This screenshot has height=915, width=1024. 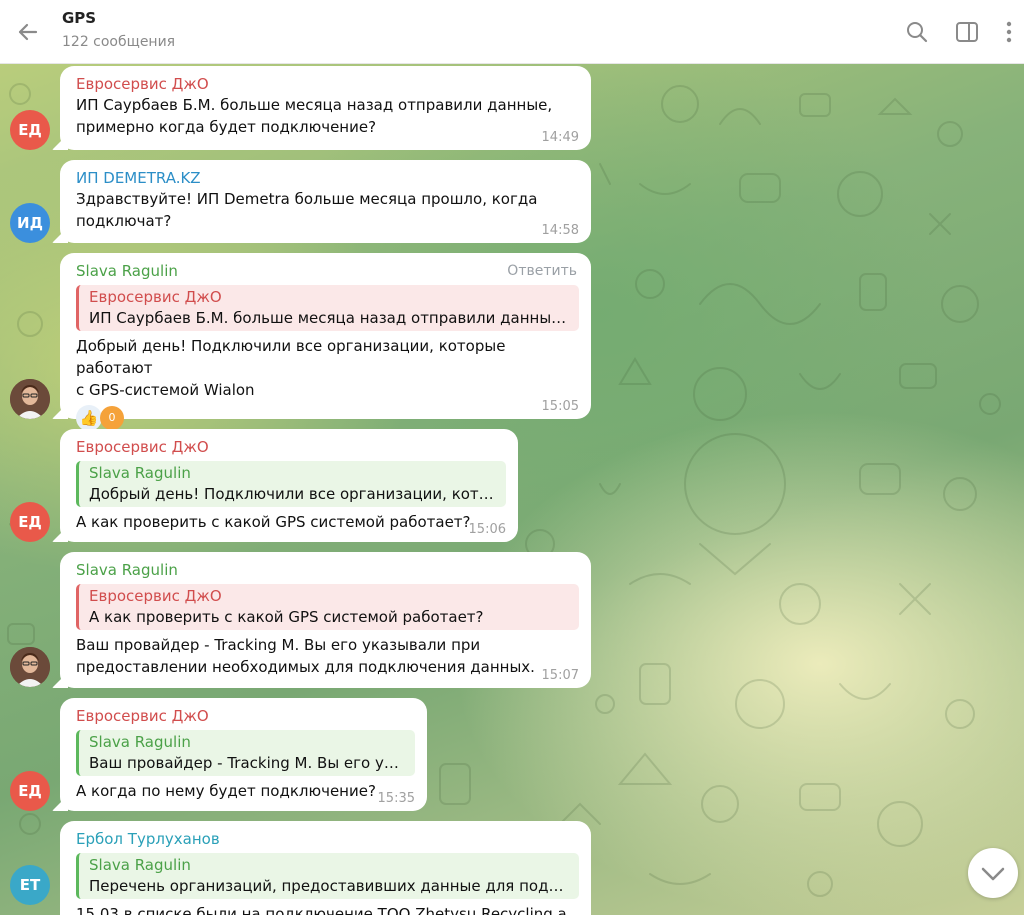 I want to click on chevron-down-icon, so click(x=993, y=874).